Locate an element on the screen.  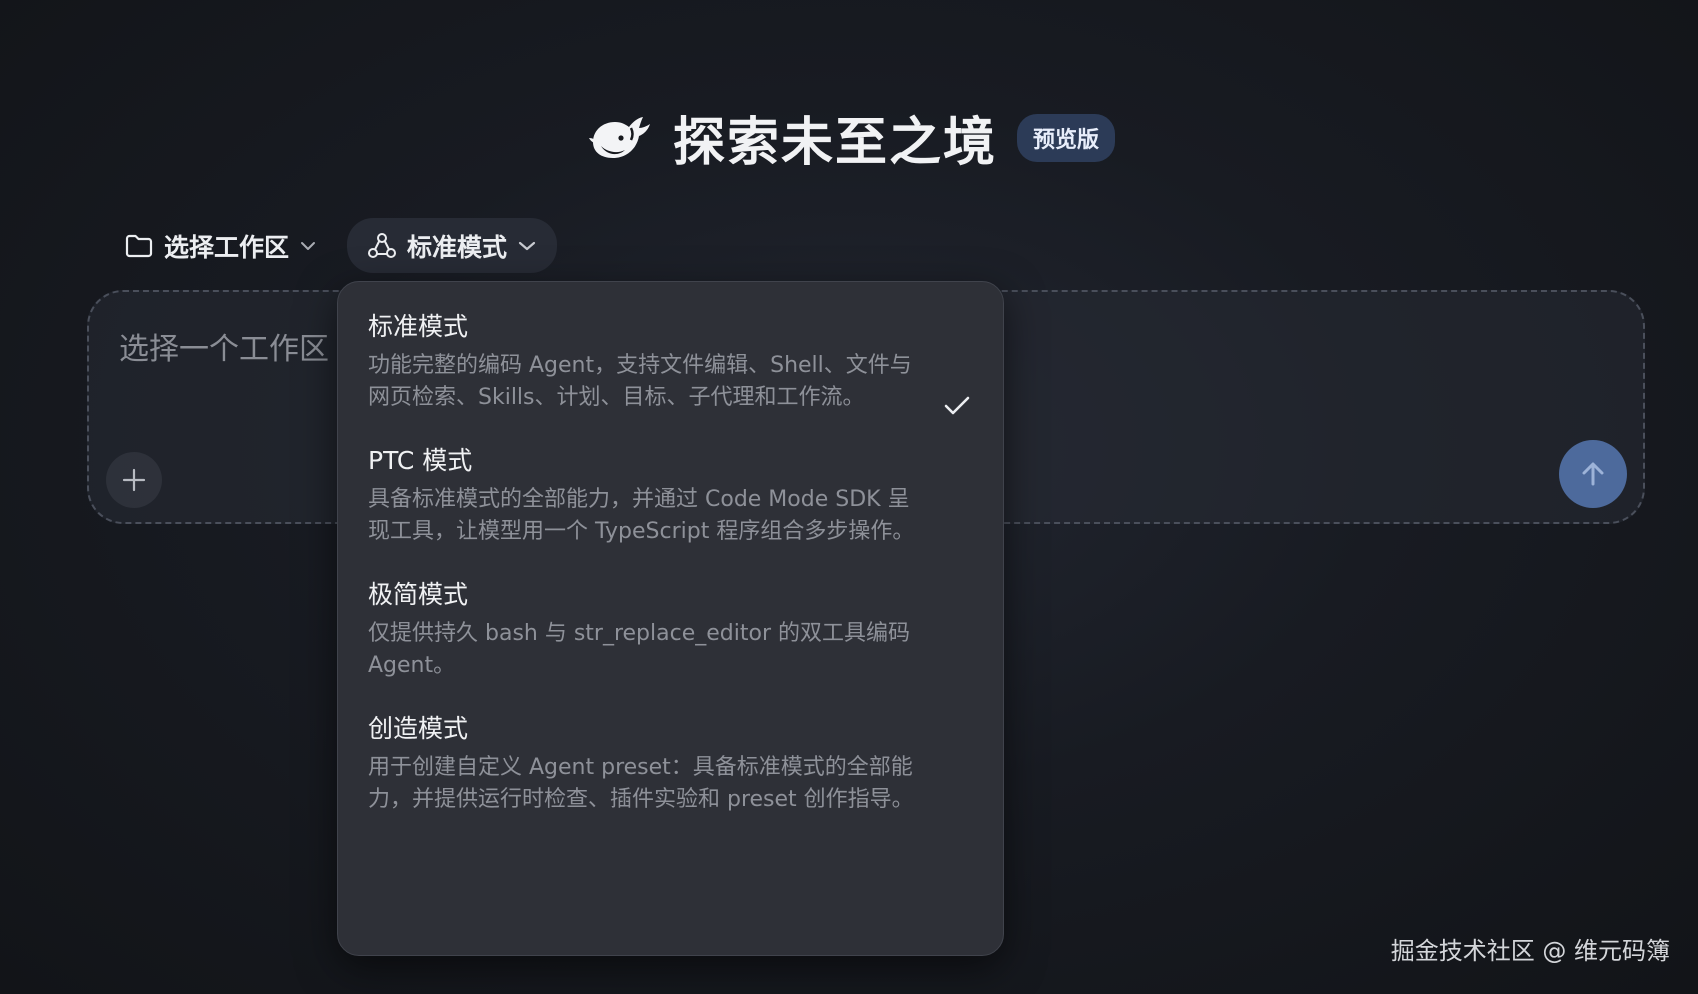
arrow-up-icon is located at coordinates (1593, 474).